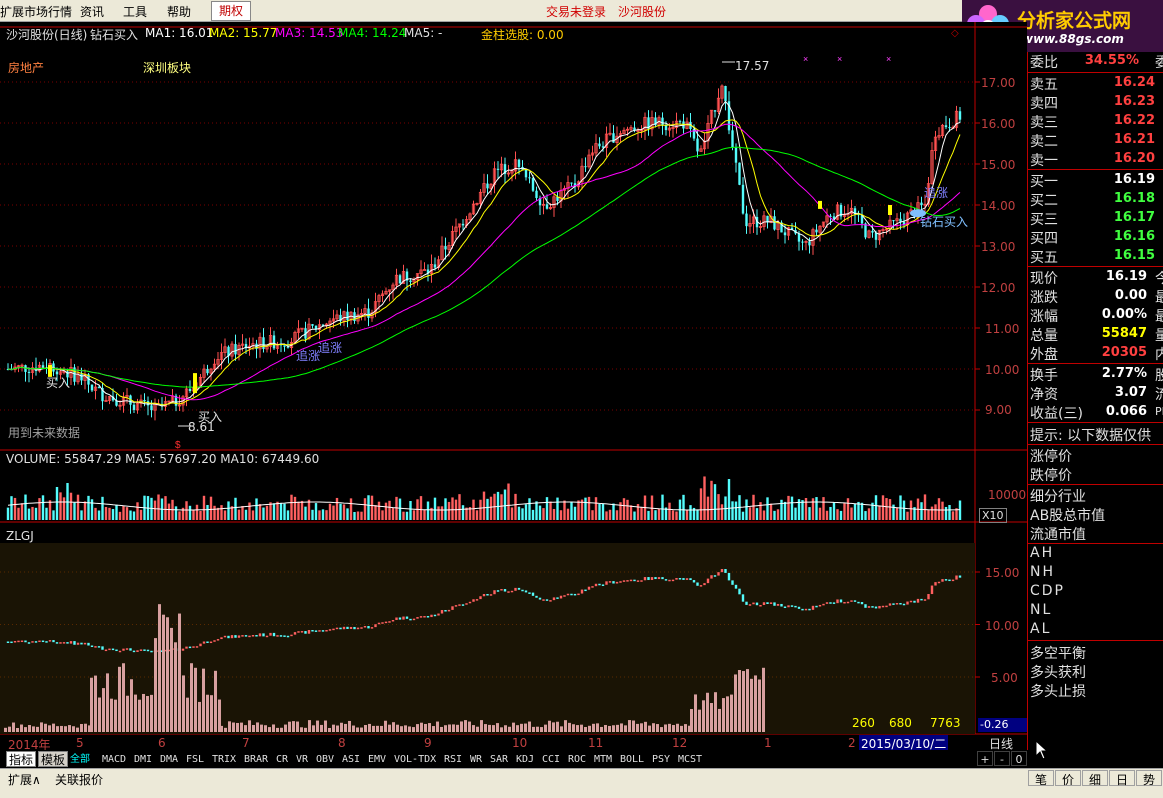 Image resolution: width=1163 pixels, height=798 pixels. I want to click on tab-emv: EMV, so click(377, 759).